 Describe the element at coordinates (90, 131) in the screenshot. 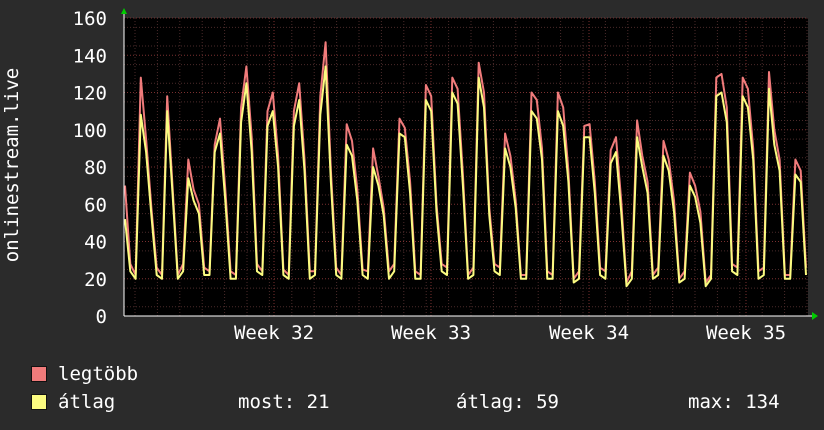

I see `y-tick-label: 100` at that location.